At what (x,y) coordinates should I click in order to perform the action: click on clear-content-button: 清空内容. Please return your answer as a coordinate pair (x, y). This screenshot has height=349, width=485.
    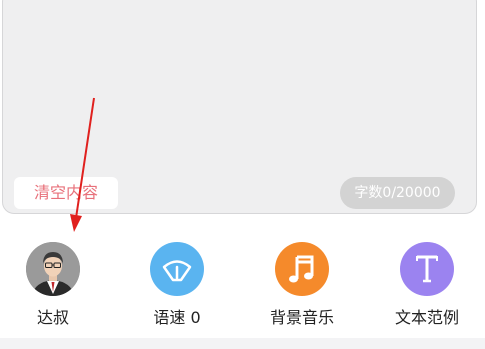
    Looking at the image, I should click on (66, 193).